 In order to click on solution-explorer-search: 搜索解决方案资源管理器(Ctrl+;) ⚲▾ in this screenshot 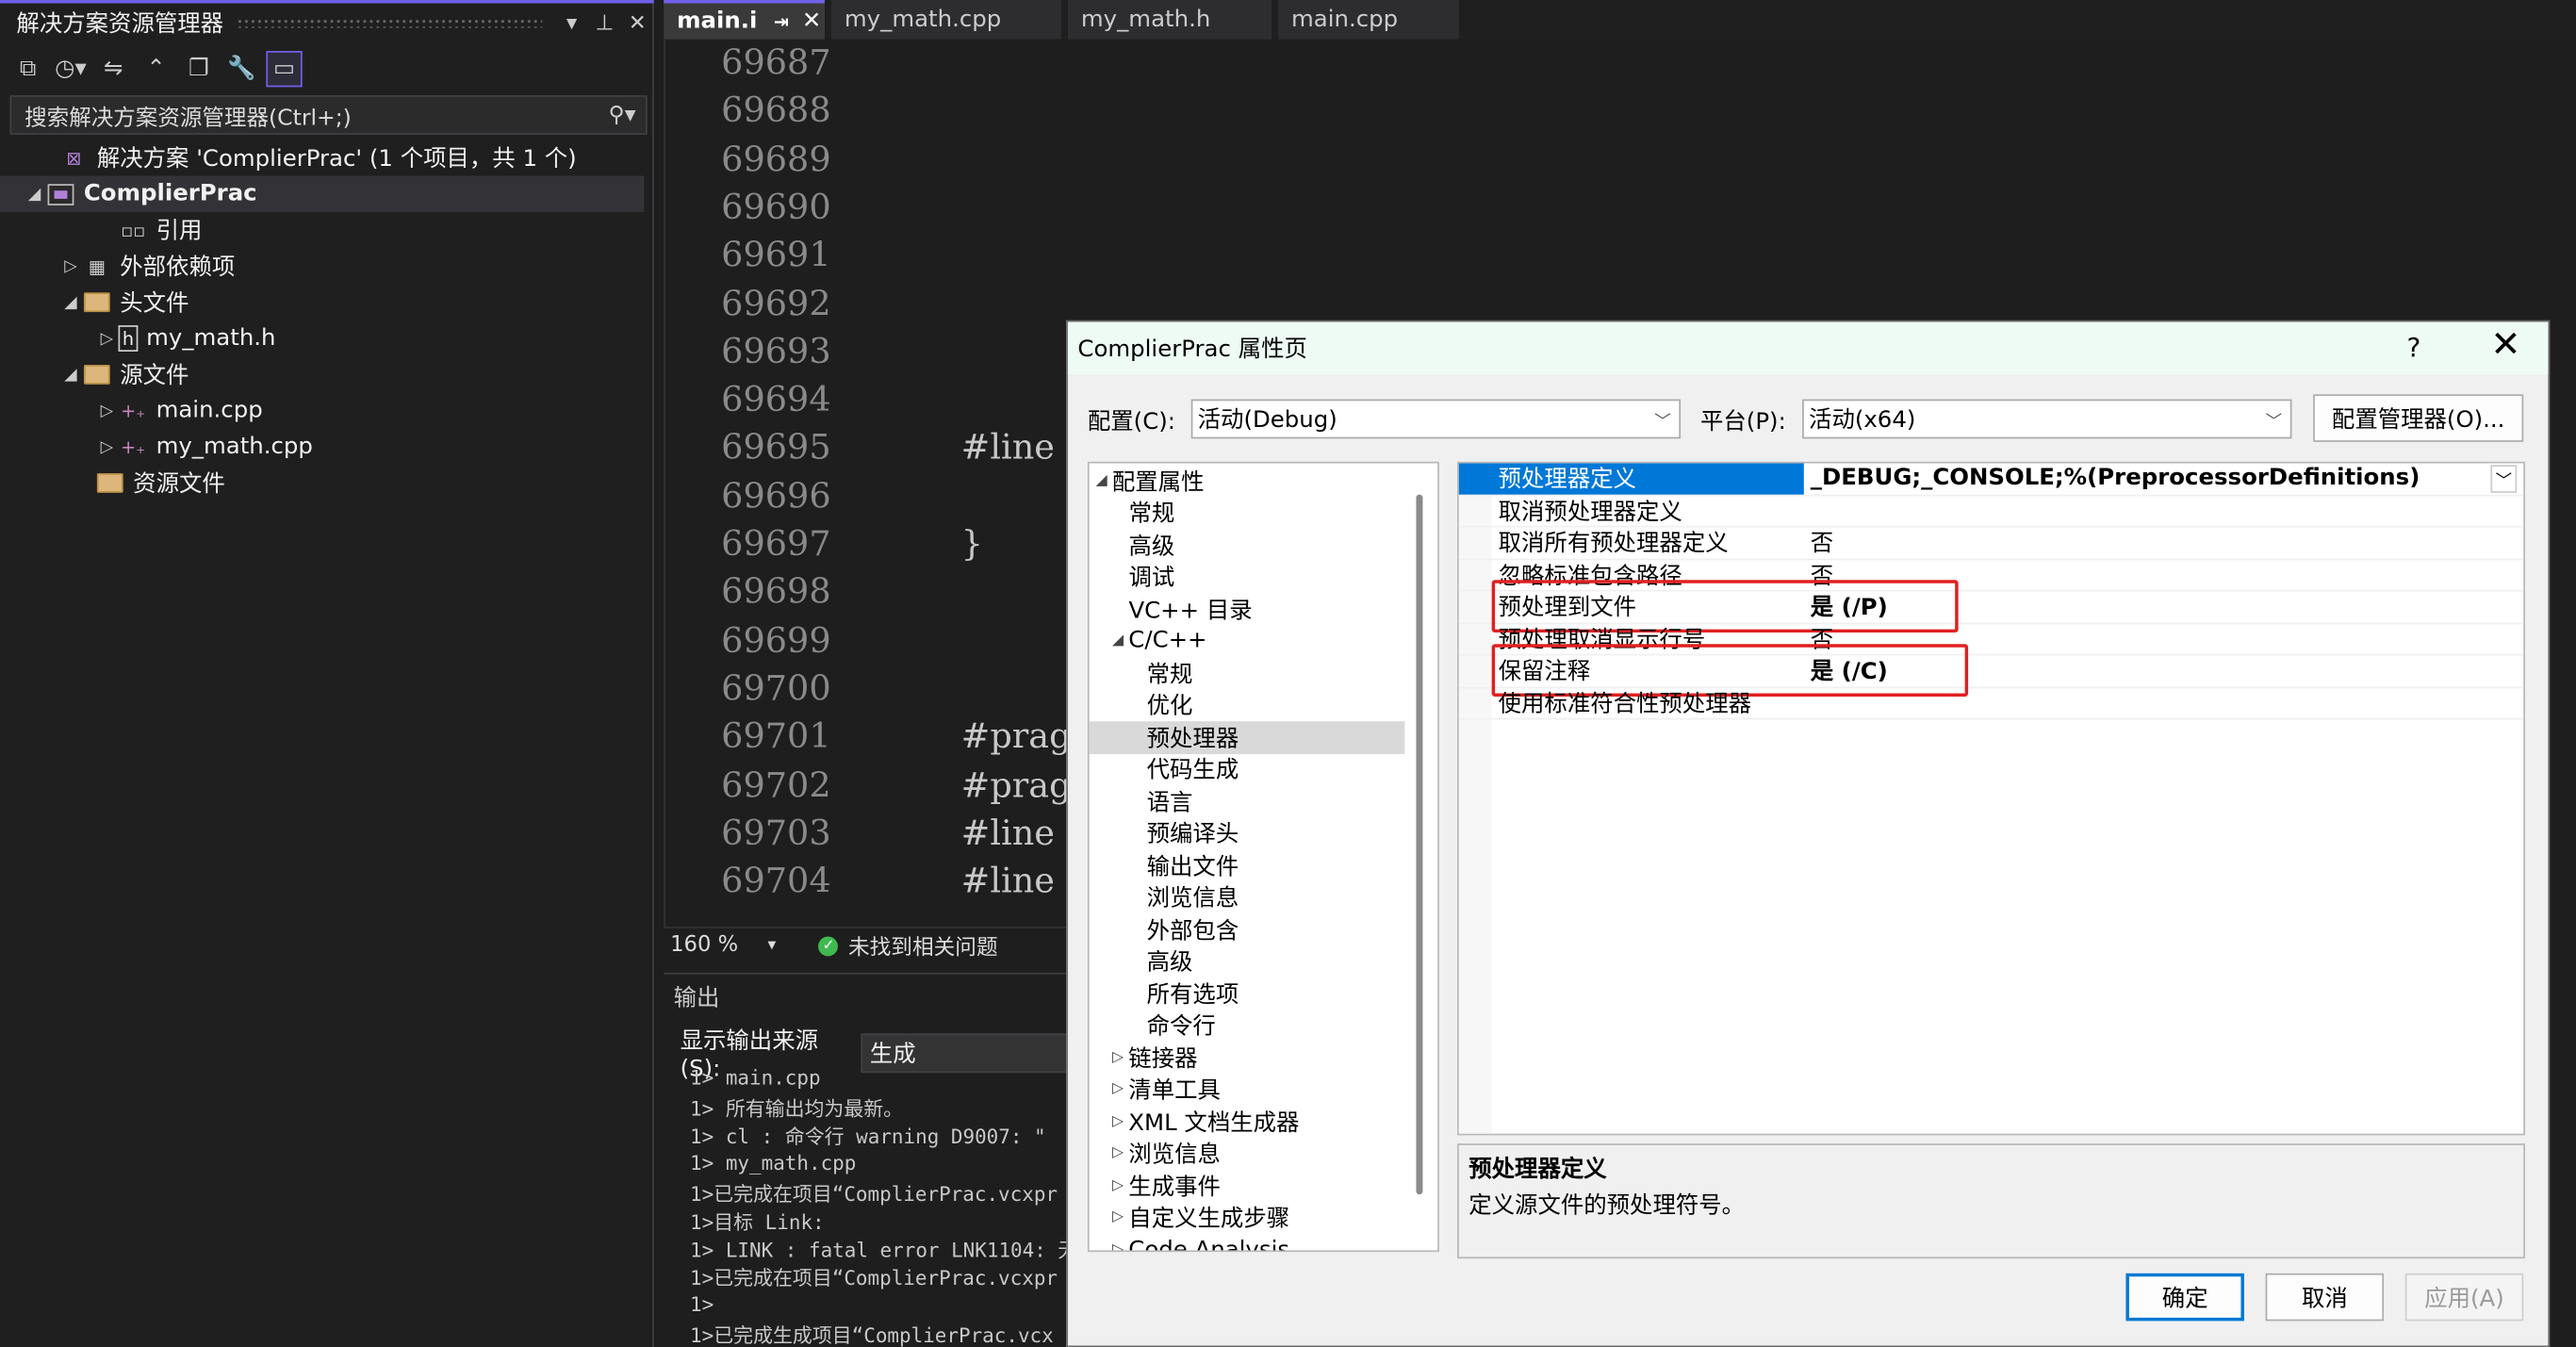, I will do `click(328, 115)`.